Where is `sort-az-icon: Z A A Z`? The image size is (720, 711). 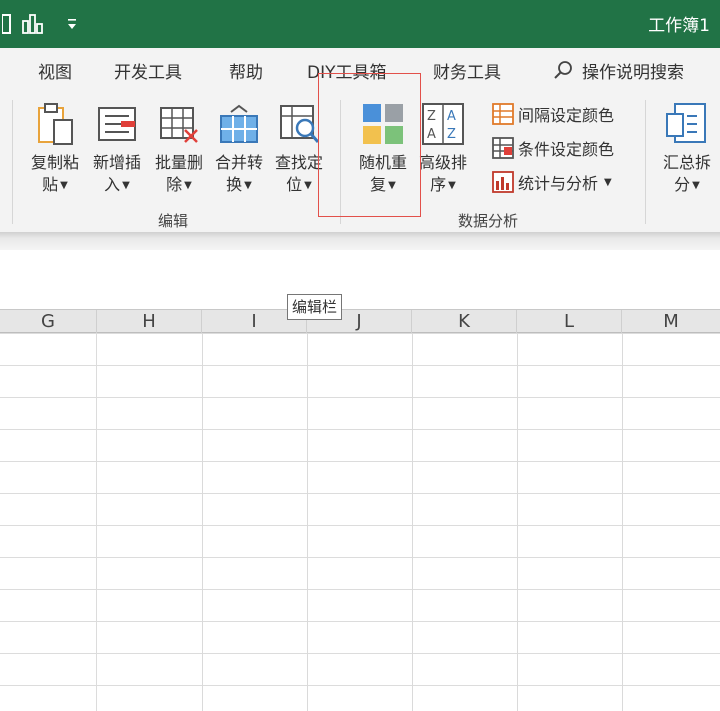
sort-az-icon: Z A A Z is located at coordinates (443, 124).